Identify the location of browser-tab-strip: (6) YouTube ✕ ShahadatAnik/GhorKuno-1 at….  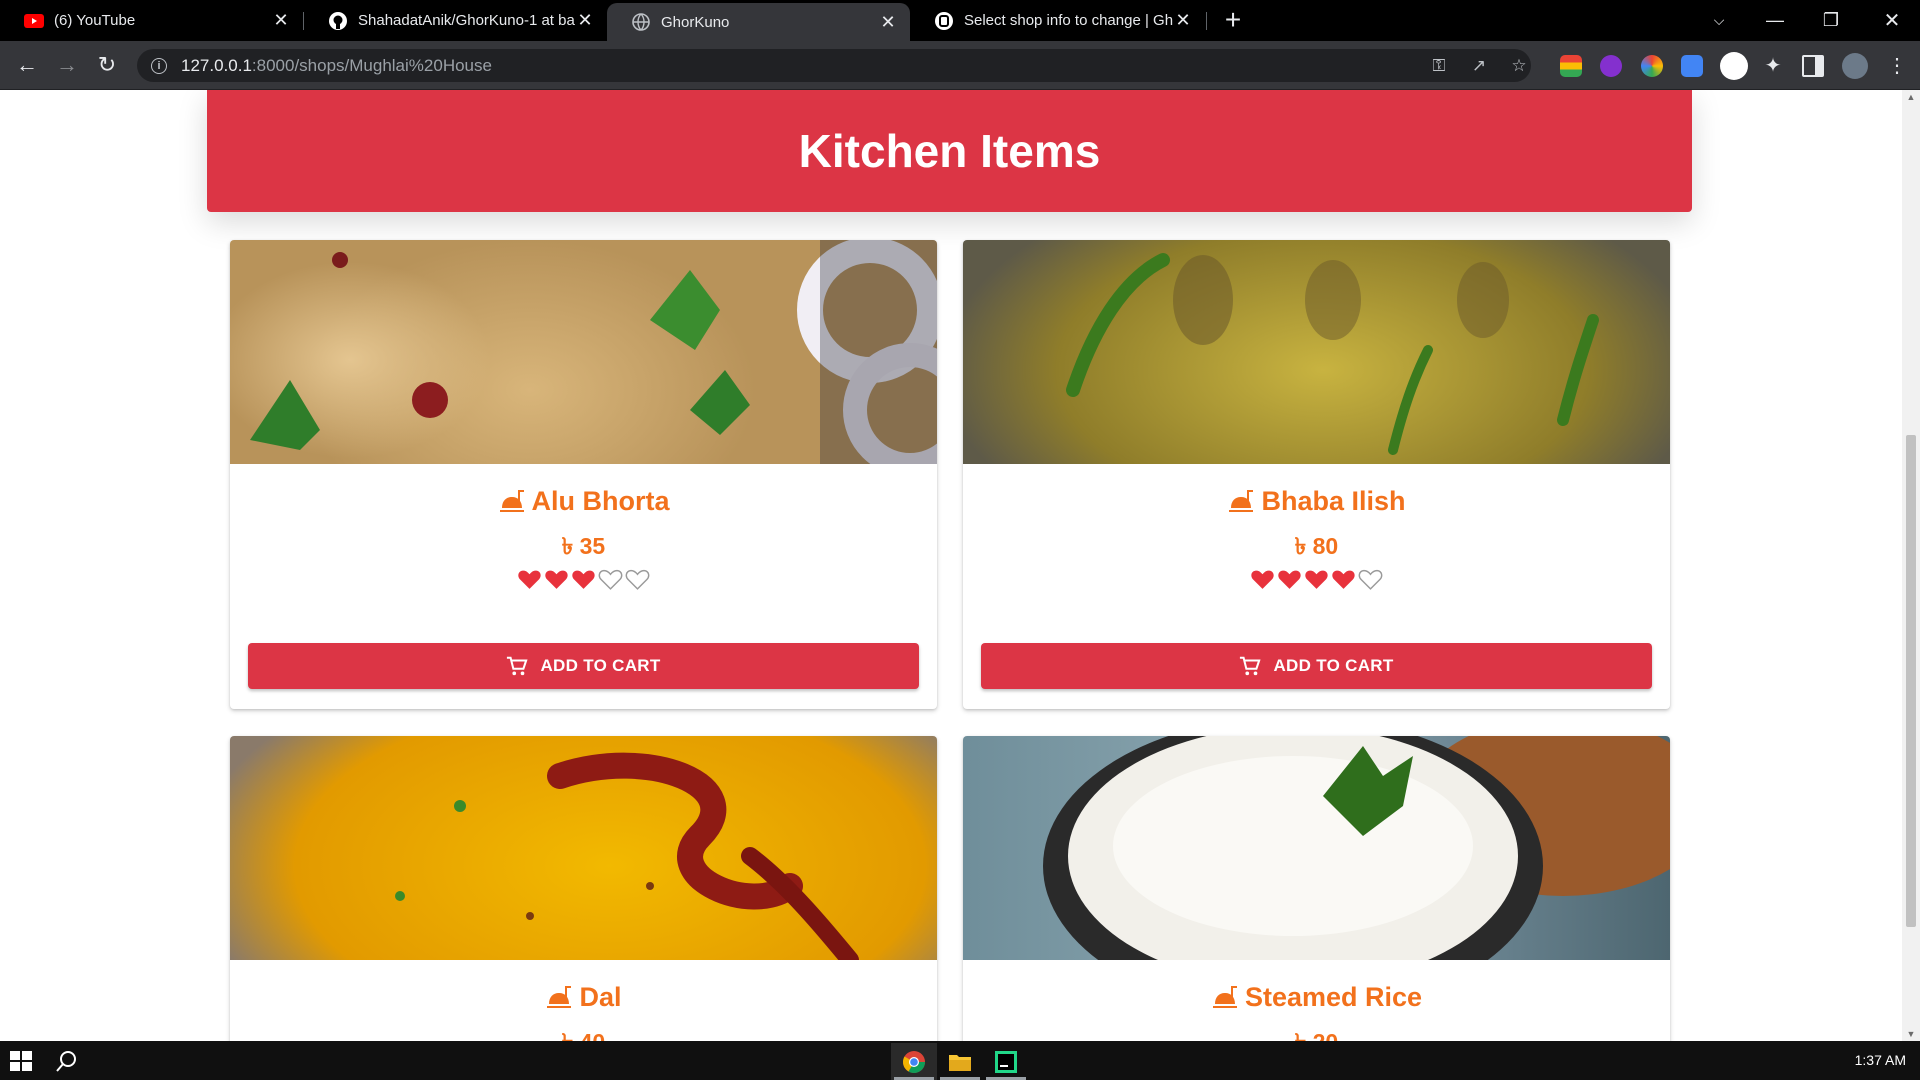
(960, 20).